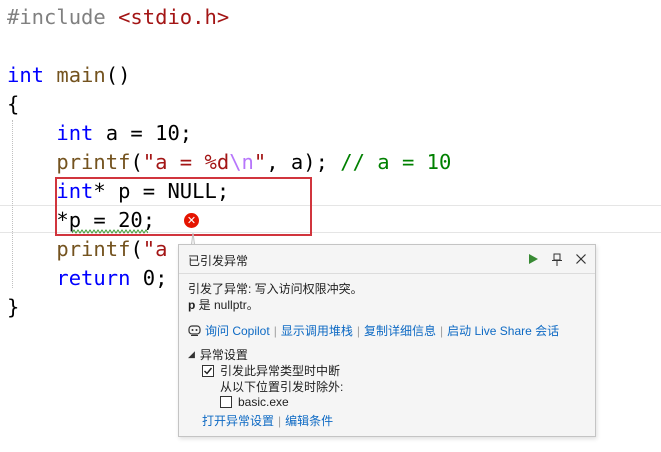 This screenshot has height=452, width=661. What do you see at coordinates (387, 259) in the screenshot?
I see `popup-titlebar: 已引发异常` at bounding box center [387, 259].